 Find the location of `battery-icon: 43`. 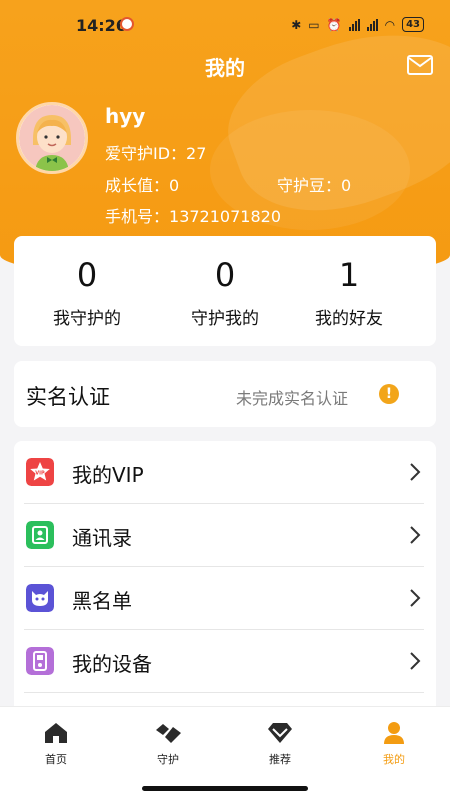

battery-icon: 43 is located at coordinates (413, 24).